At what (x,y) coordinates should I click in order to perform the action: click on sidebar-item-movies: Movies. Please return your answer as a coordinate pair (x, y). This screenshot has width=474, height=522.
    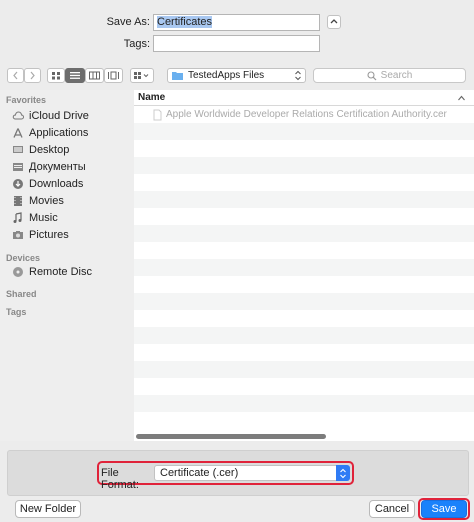
    Looking at the image, I should click on (38, 201).